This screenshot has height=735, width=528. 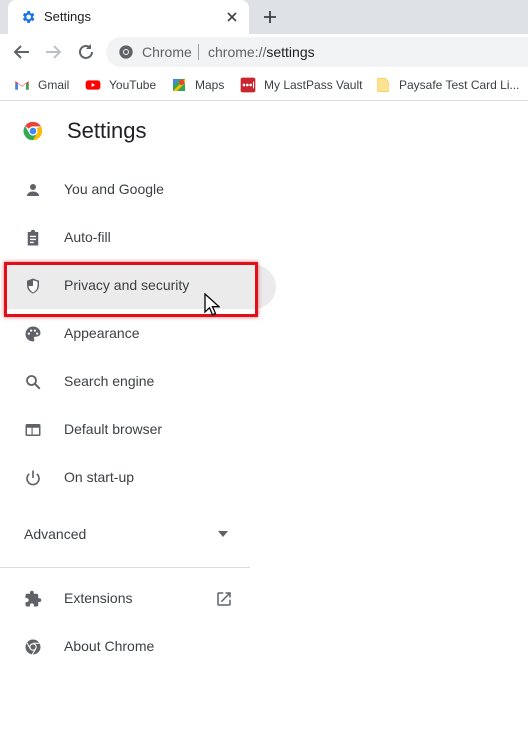 I want to click on gmail-icon, so click(x=22, y=85).